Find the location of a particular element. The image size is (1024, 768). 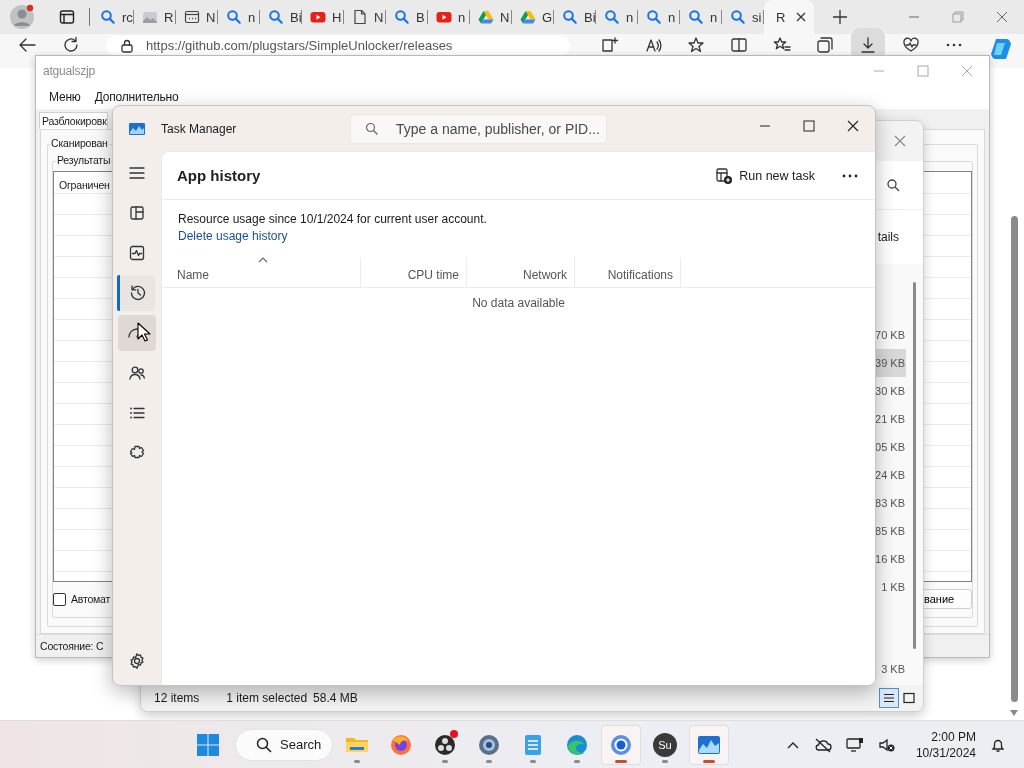

taskbar-button: Su is located at coordinates (665, 744).